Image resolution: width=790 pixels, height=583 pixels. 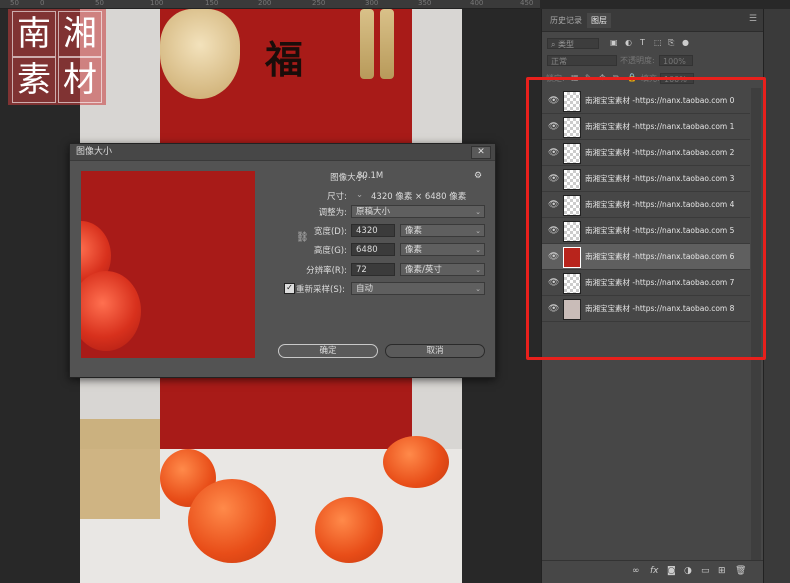 I want to click on filter-row: ⌕ 类型 ▣ ◐ T ⬚ ⎘ ●, so click(x=652, y=44).